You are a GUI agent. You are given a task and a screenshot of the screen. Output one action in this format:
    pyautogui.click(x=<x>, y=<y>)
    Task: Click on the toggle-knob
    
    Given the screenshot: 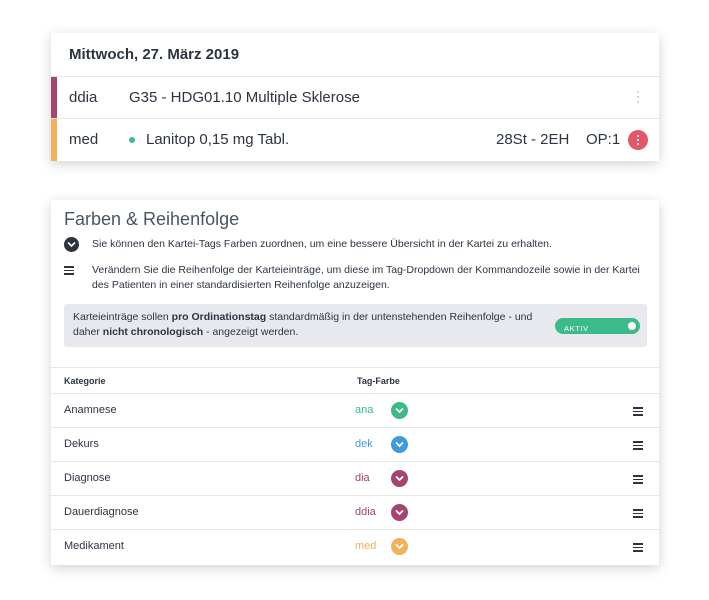 What is the action you would take?
    pyautogui.click(x=632, y=326)
    